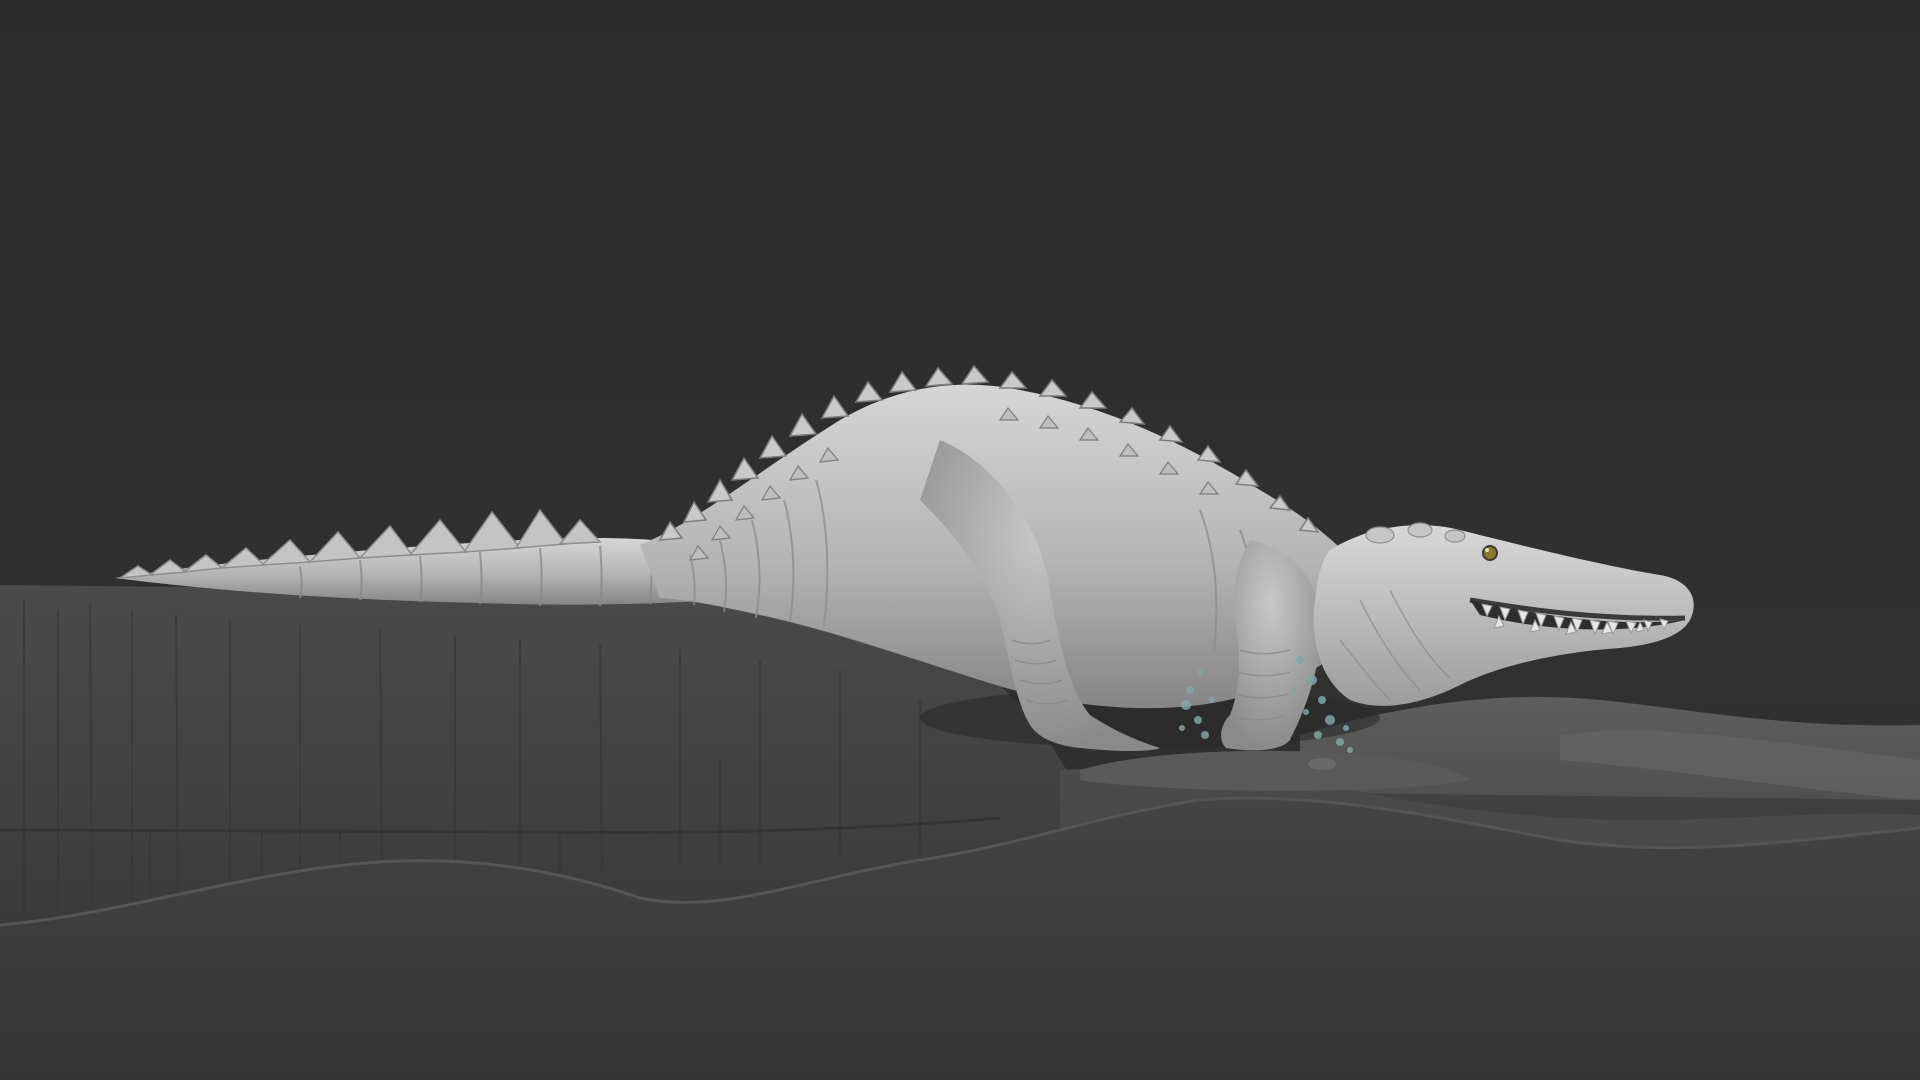  What do you see at coordinates (1322, 764) in the screenshot?
I see `rock` at bounding box center [1322, 764].